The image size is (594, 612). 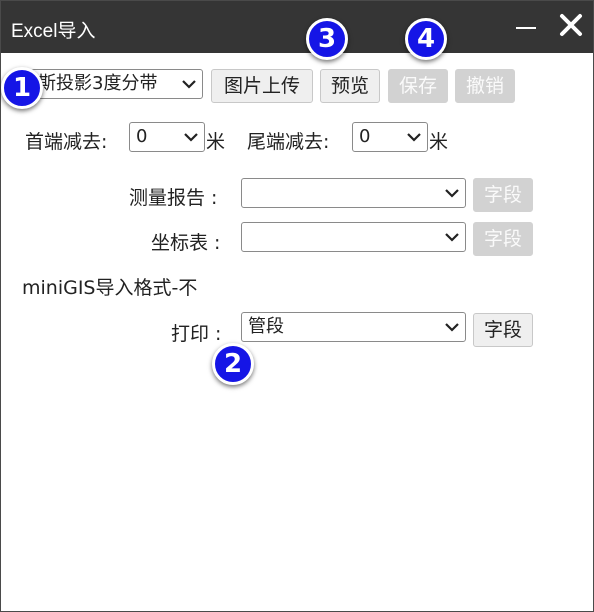 What do you see at coordinates (353, 237) in the screenshot?
I see `coordinate-table-select` at bounding box center [353, 237].